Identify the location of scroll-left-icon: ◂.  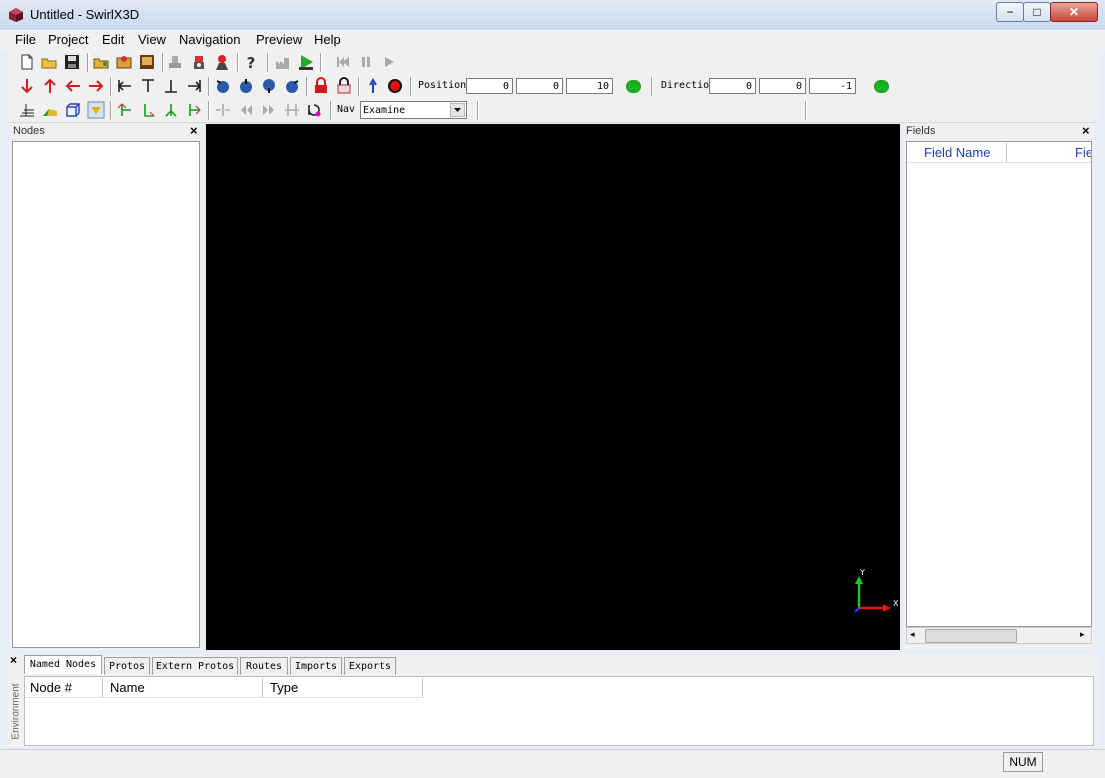
(912, 634).